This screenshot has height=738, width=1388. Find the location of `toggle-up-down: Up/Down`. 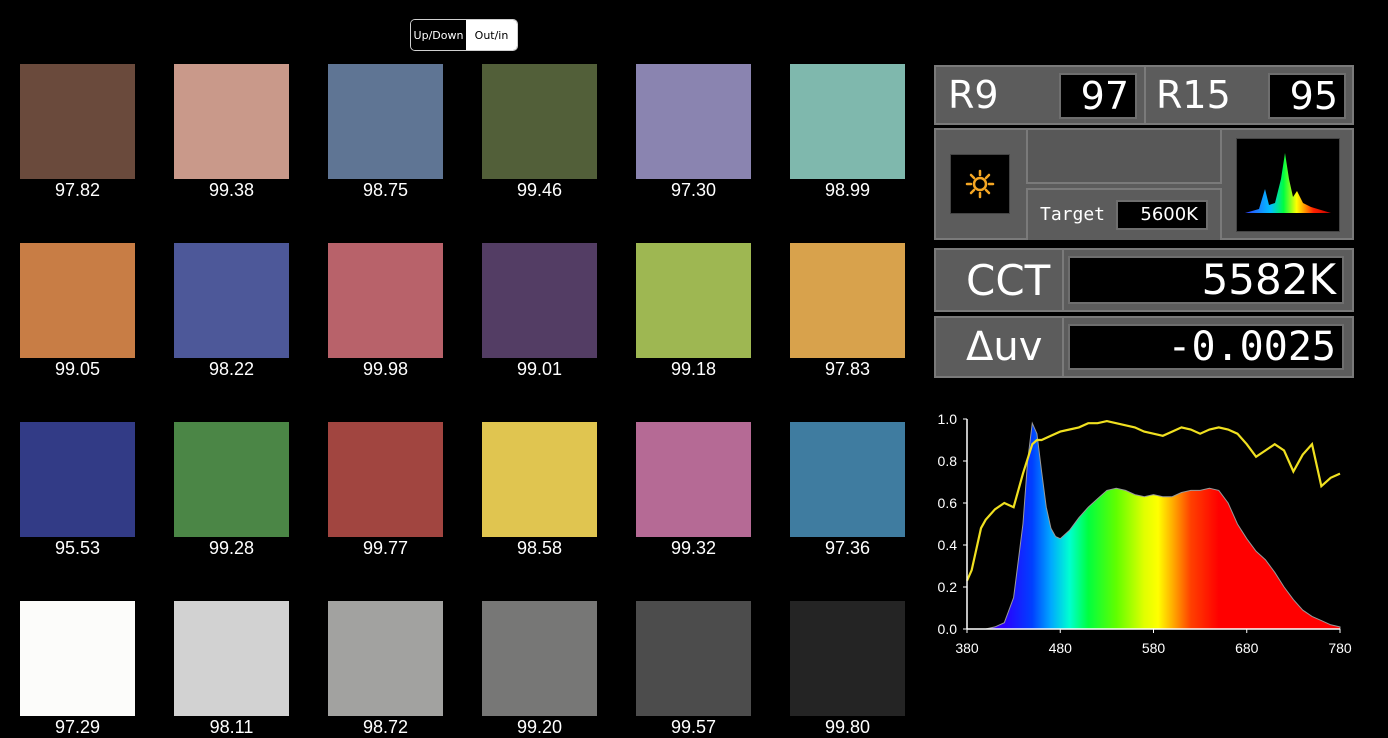

toggle-up-down: Up/Down is located at coordinates (438, 35).